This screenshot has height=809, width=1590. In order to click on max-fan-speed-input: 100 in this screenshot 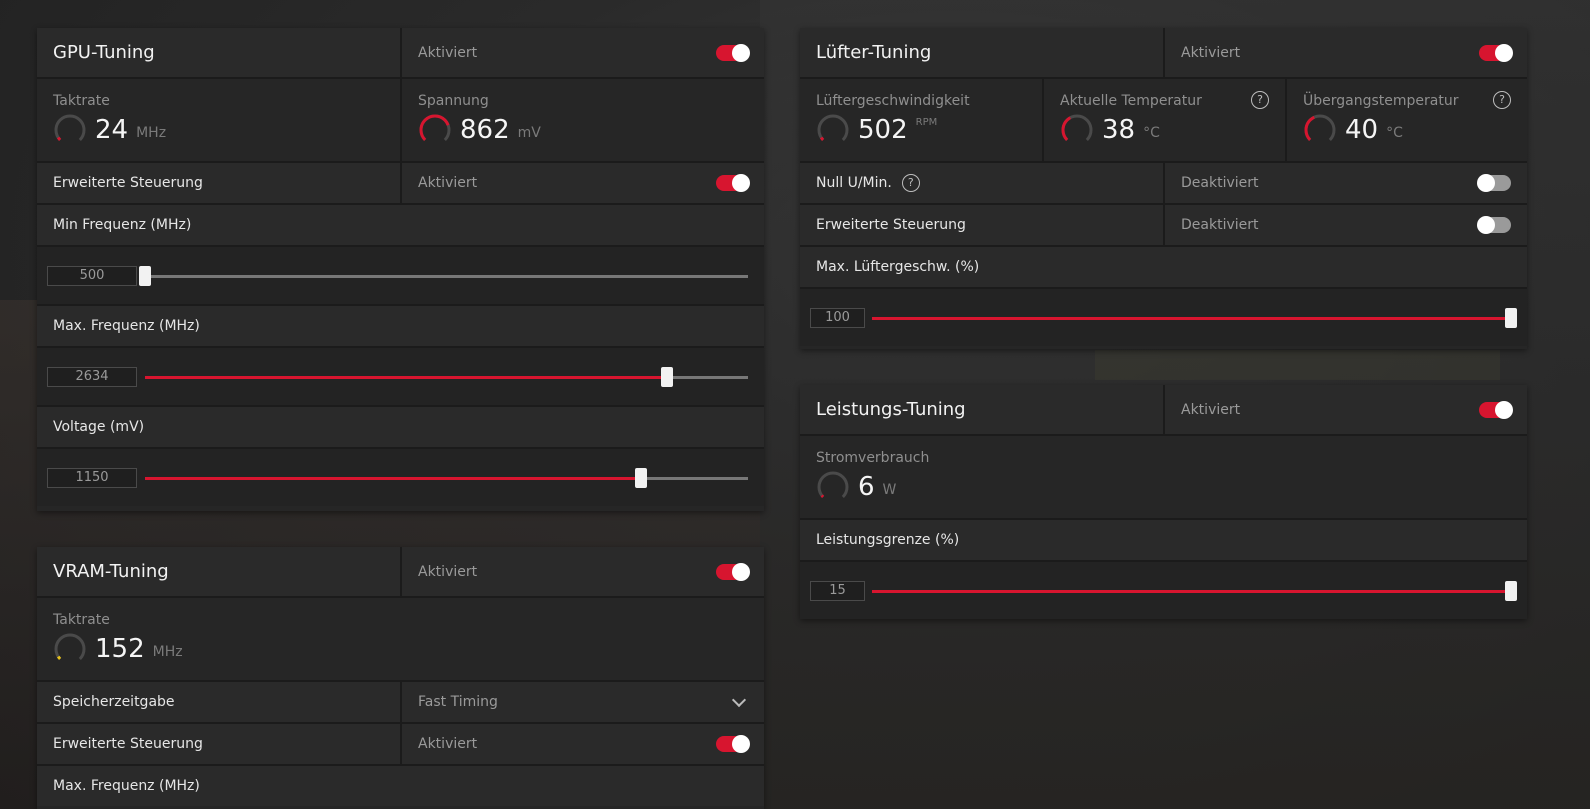, I will do `click(837, 318)`.